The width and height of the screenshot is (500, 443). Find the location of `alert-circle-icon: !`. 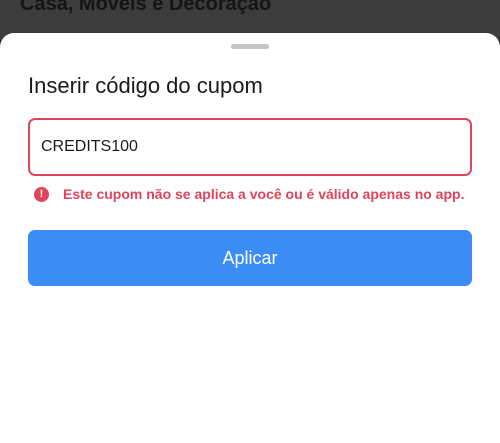

alert-circle-icon: ! is located at coordinates (41, 194).